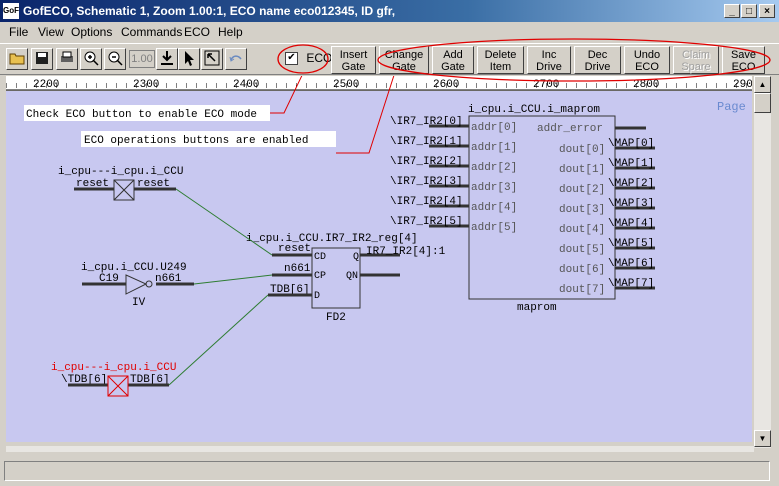 The height and width of the screenshot is (486, 779). I want to click on add-gate-line1: Add, so click(453, 55).